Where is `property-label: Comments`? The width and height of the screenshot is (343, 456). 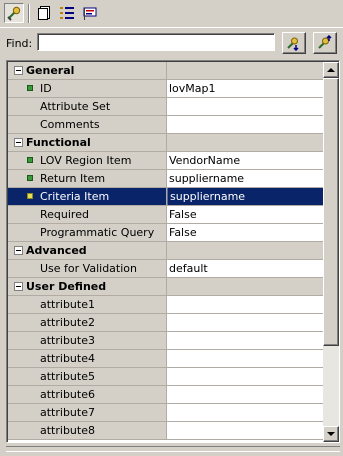 property-label: Comments is located at coordinates (70, 124).